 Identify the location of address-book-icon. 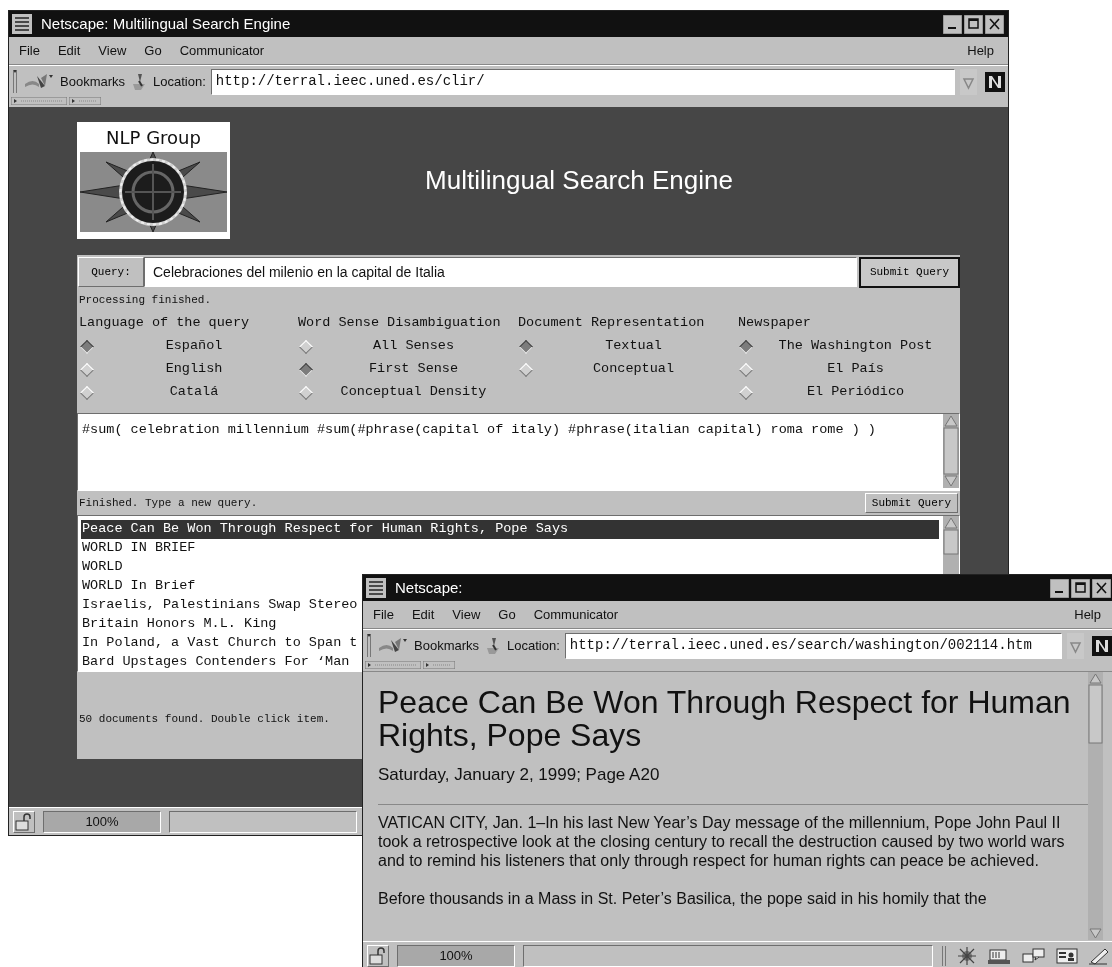
(1067, 955).